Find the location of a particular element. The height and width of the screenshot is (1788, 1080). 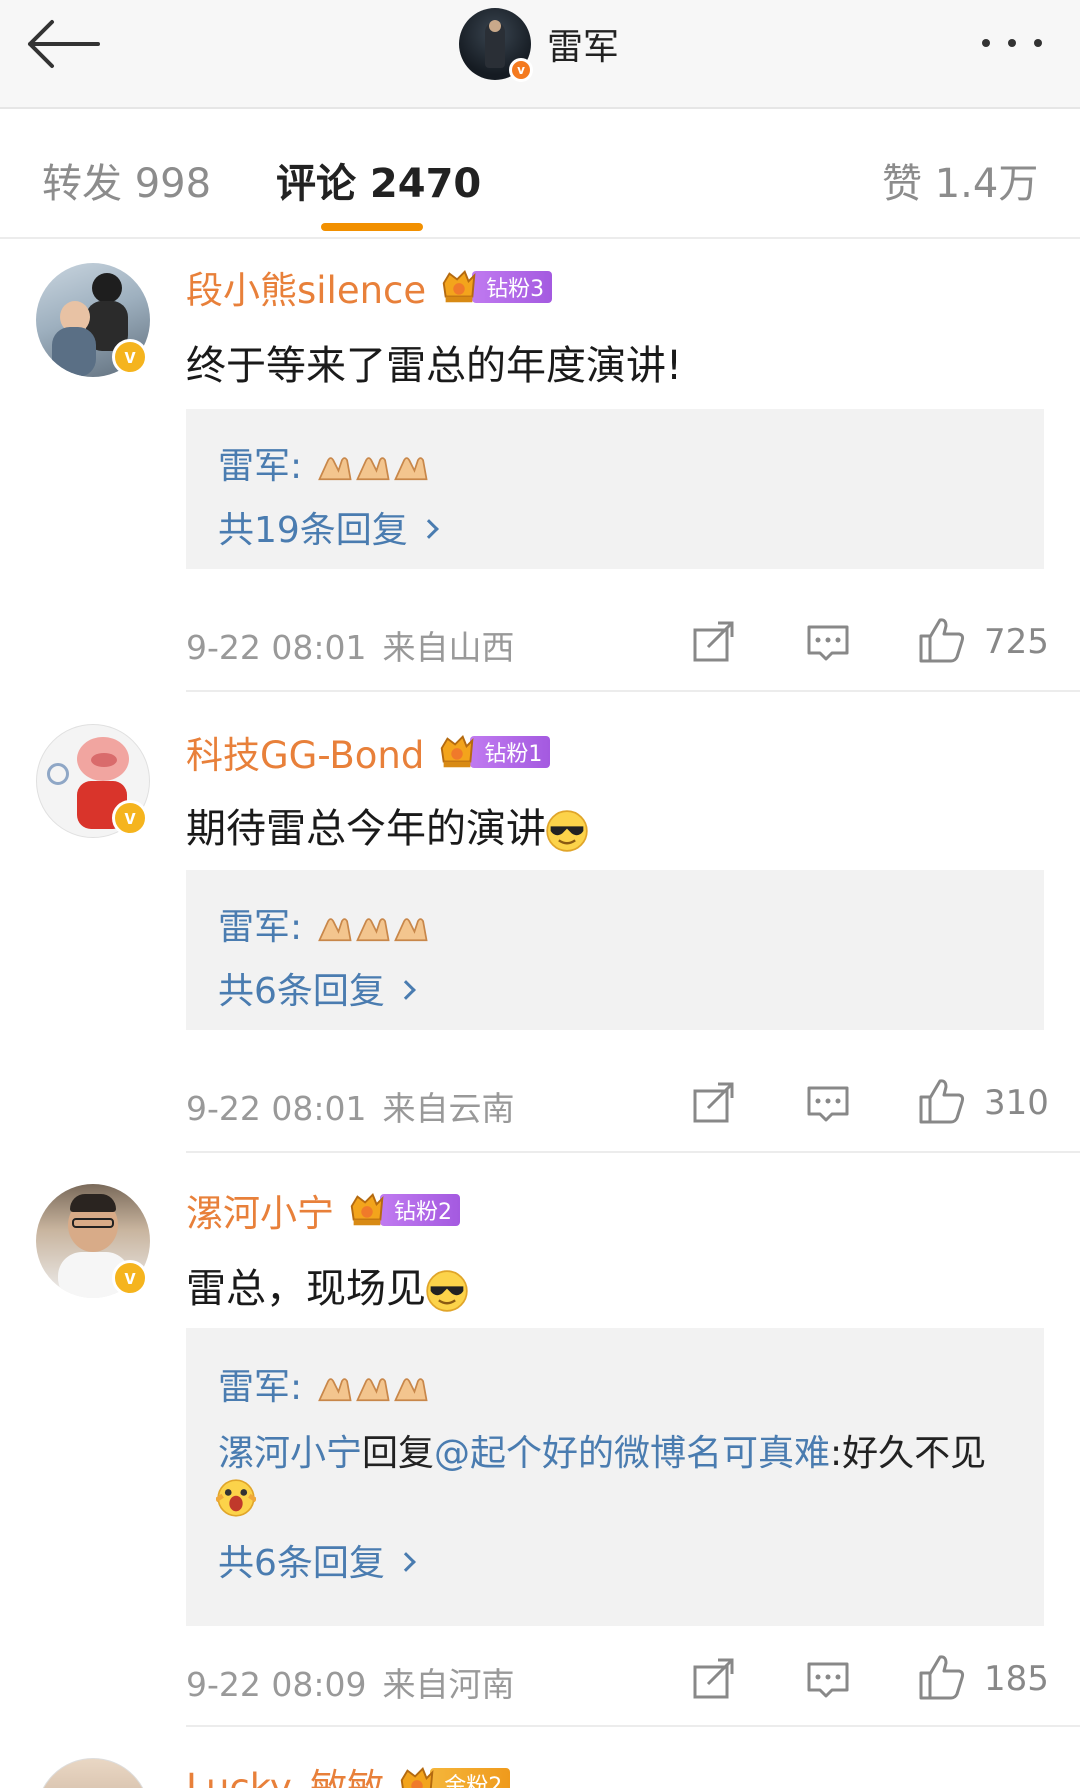

active-tab-indicator is located at coordinates (372, 227).